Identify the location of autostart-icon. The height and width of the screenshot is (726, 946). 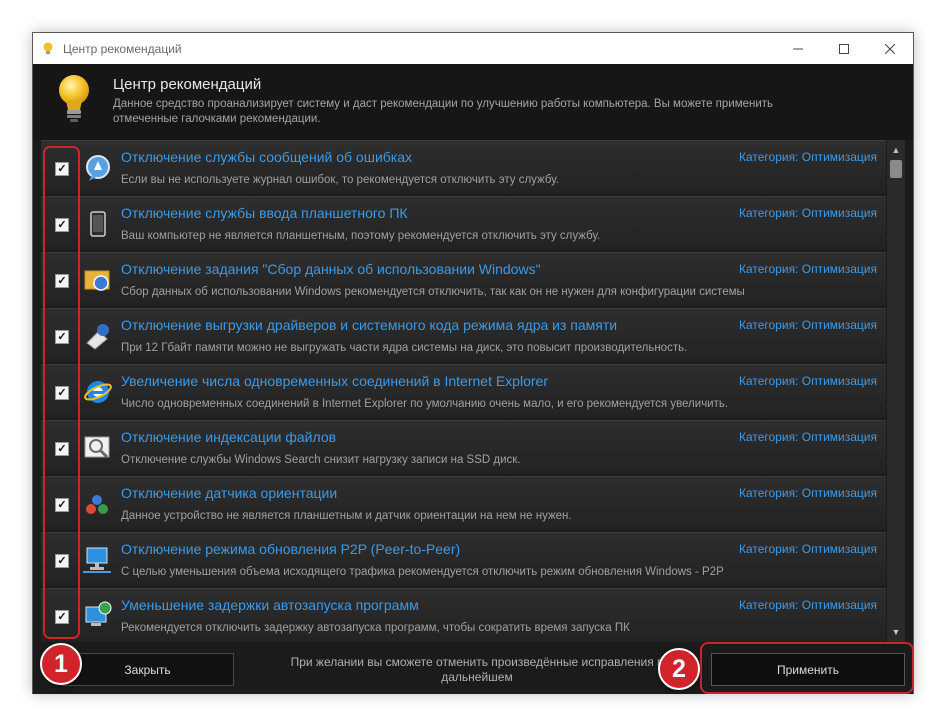
(98, 616).